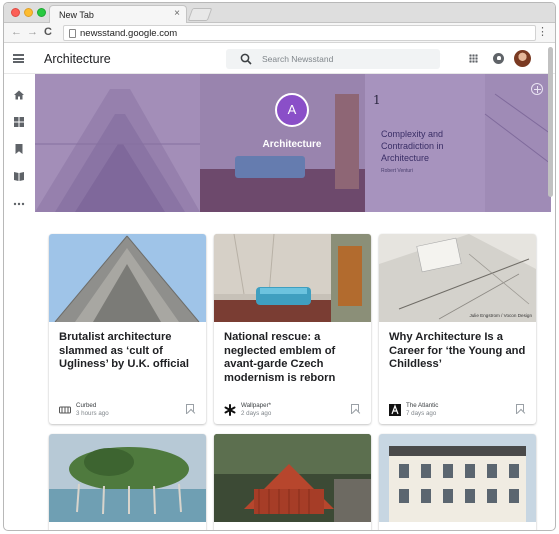 This screenshot has height=534, width=559. Describe the element at coordinates (92, 413) in the screenshot. I see `publish-time: 3 hours ago` at that location.